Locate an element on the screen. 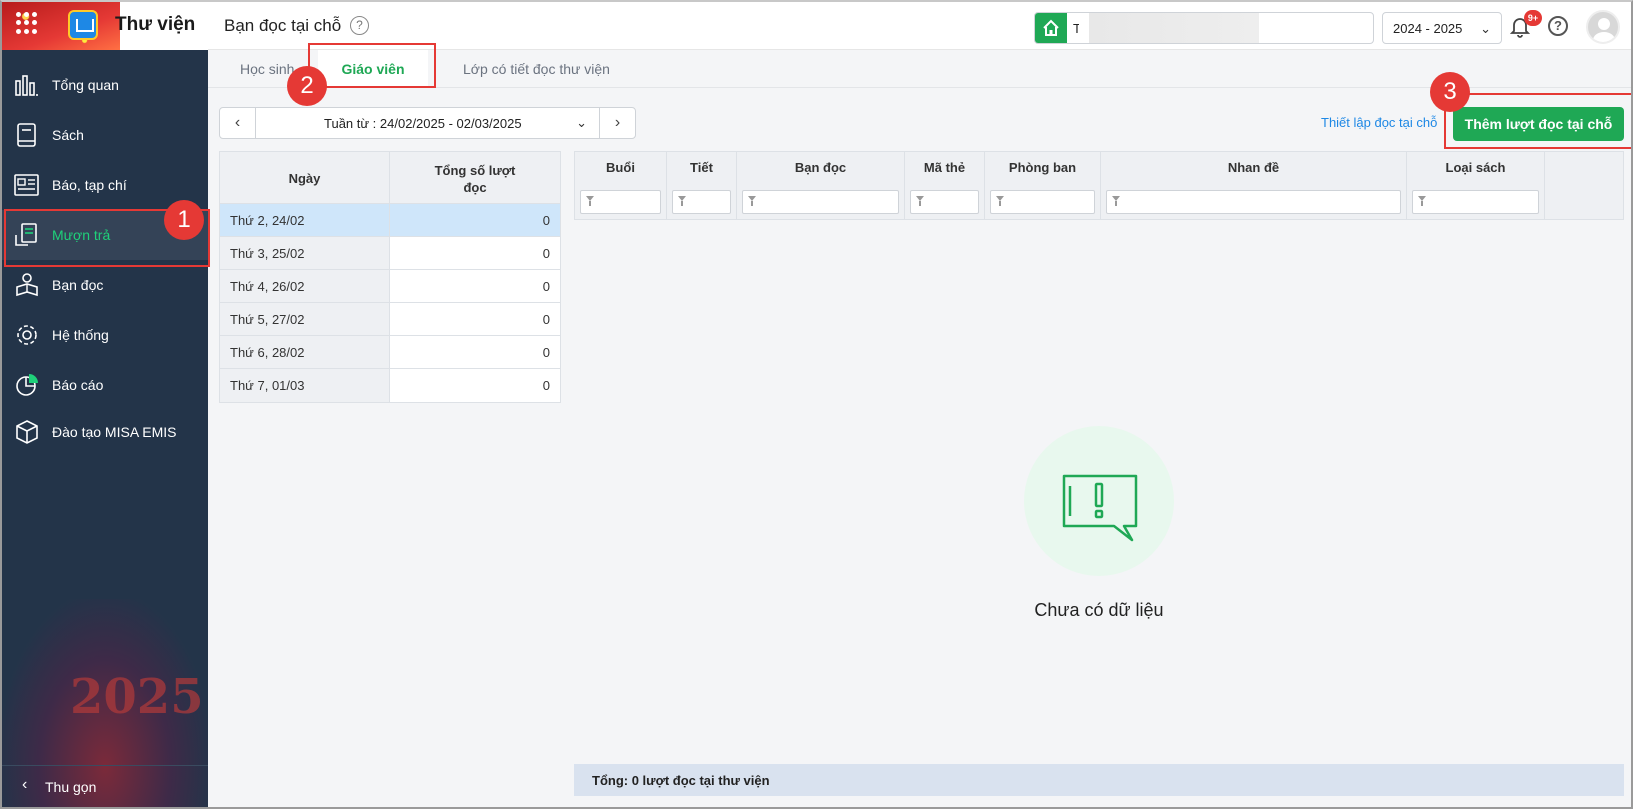 Image resolution: width=1633 pixels, height=809 pixels. annotation-marker-1: 1 is located at coordinates (184, 220).